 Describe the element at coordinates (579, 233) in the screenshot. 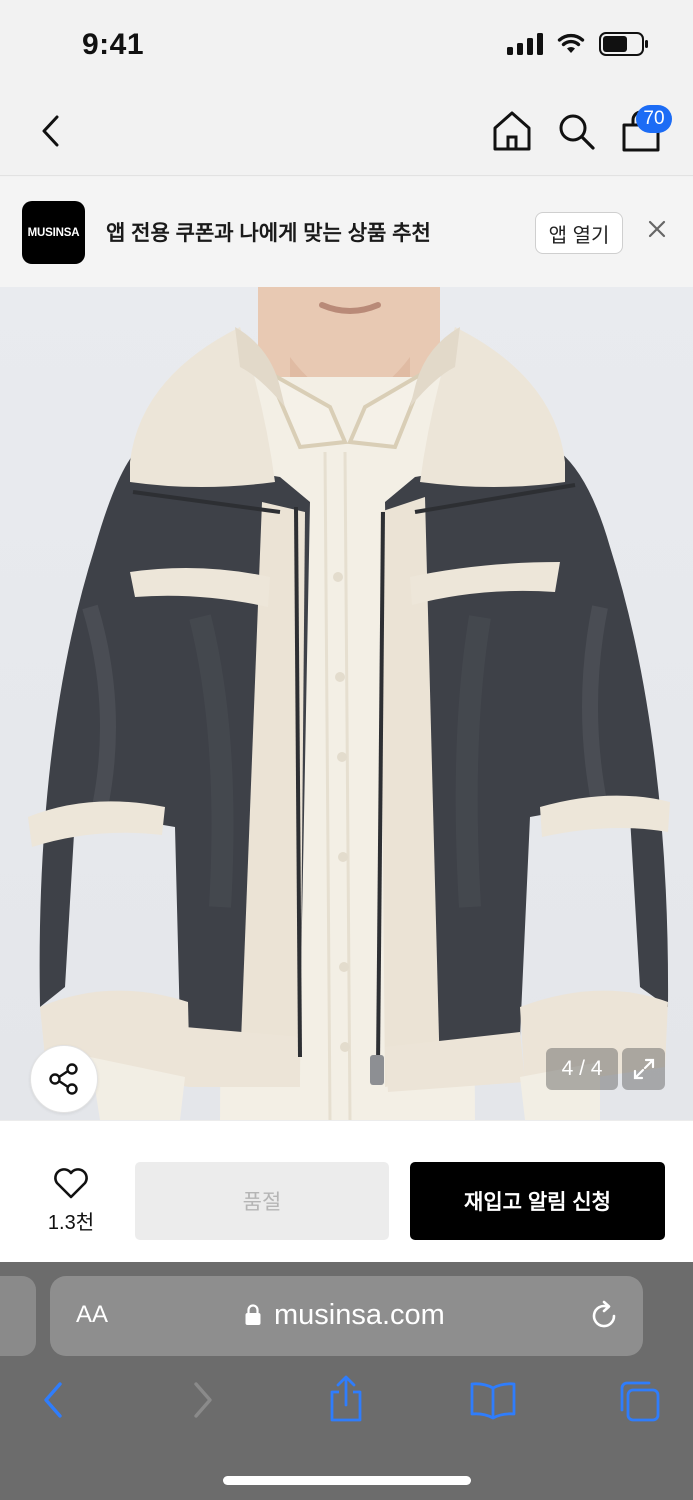

I see `open-app-button: 앱 열기` at that location.